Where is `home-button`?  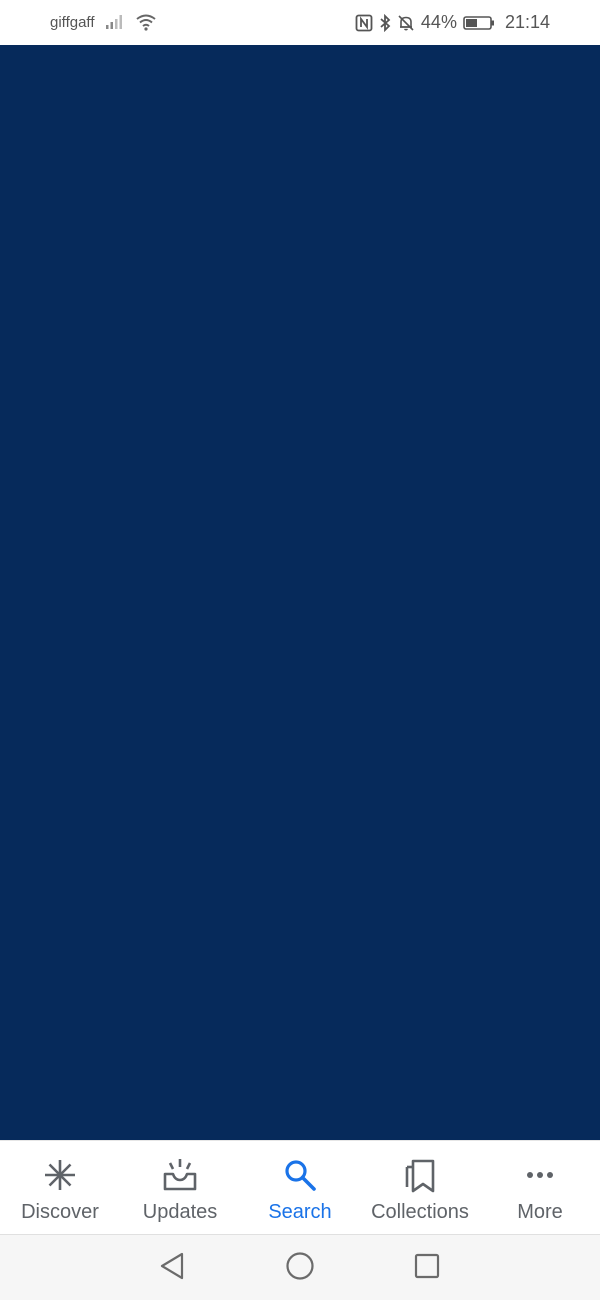 home-button is located at coordinates (300, 1268).